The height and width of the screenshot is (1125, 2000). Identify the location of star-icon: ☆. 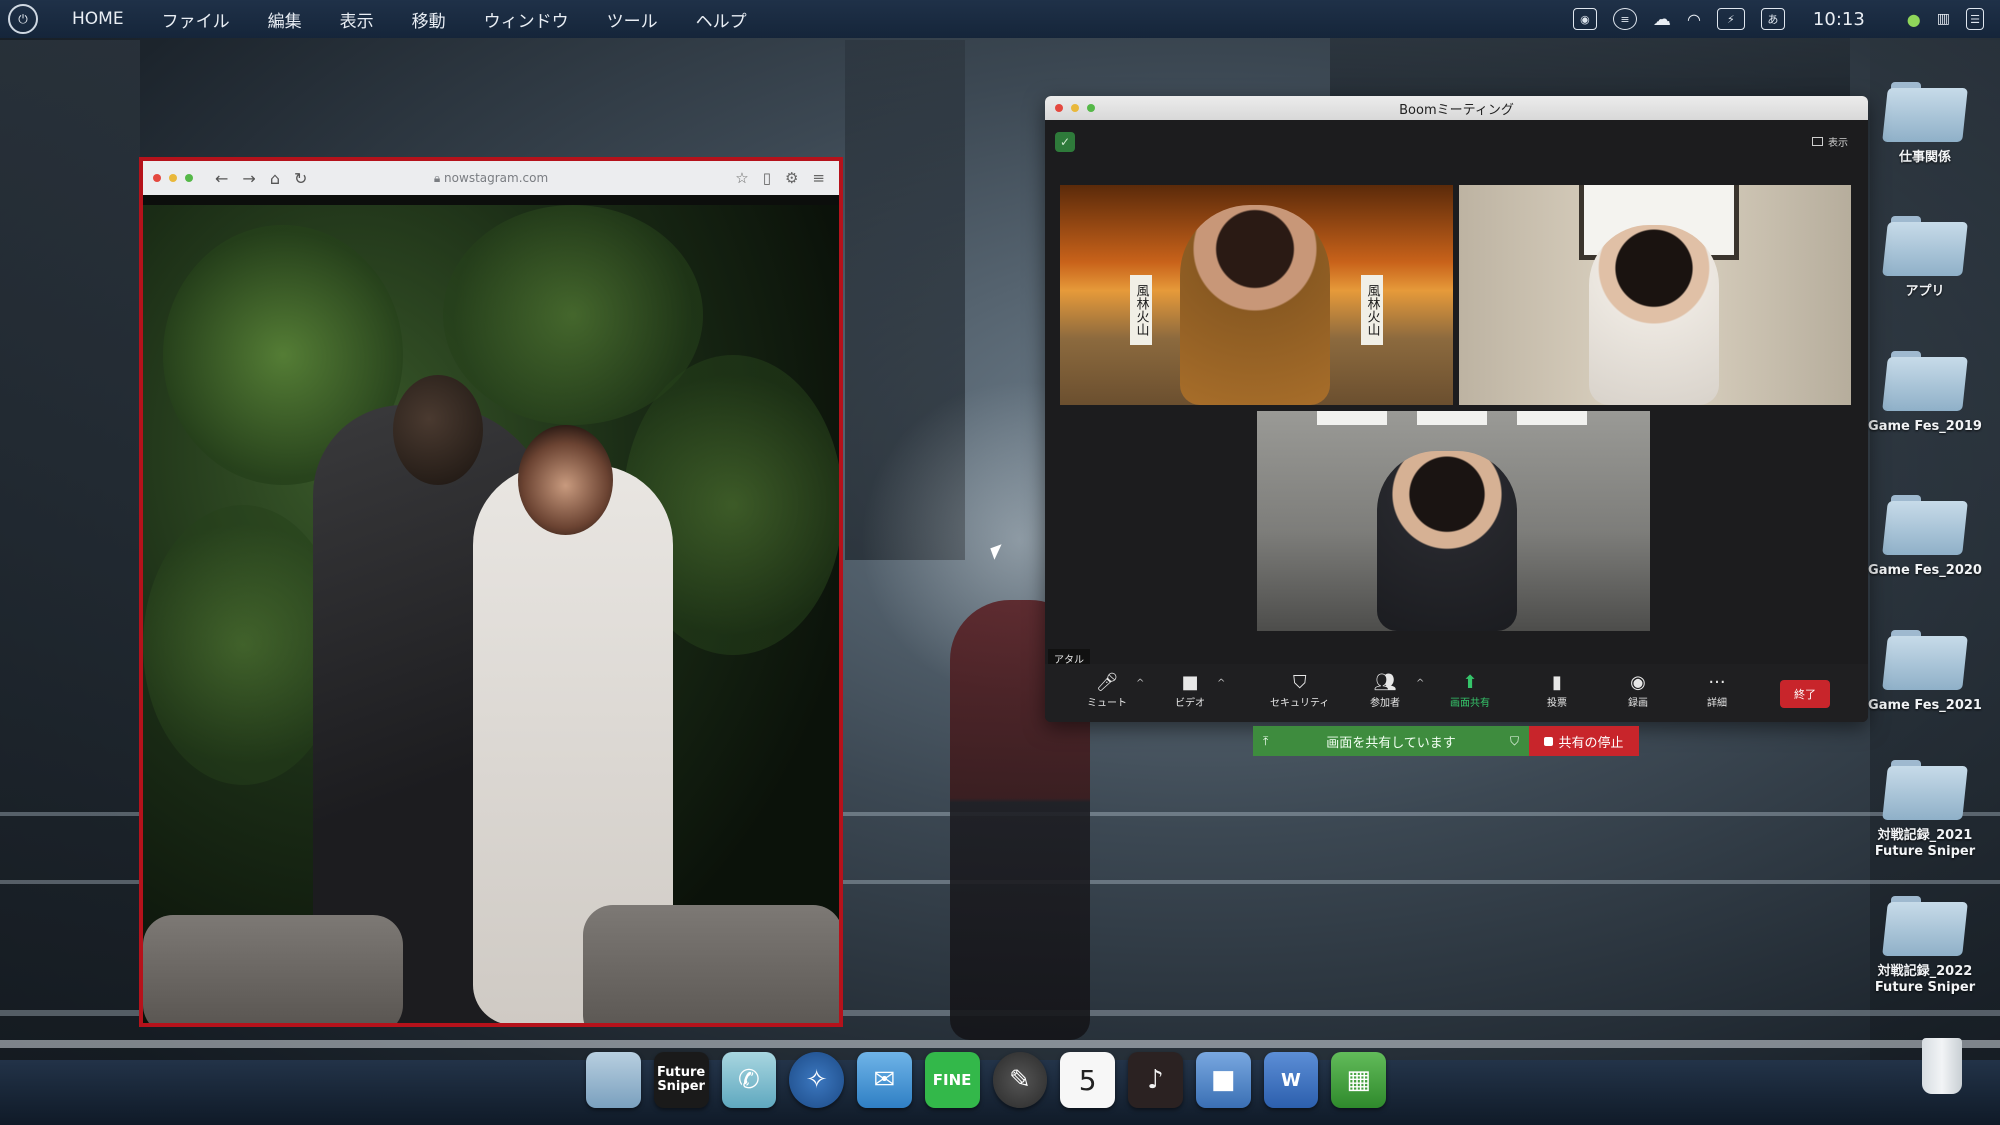
(741, 178).